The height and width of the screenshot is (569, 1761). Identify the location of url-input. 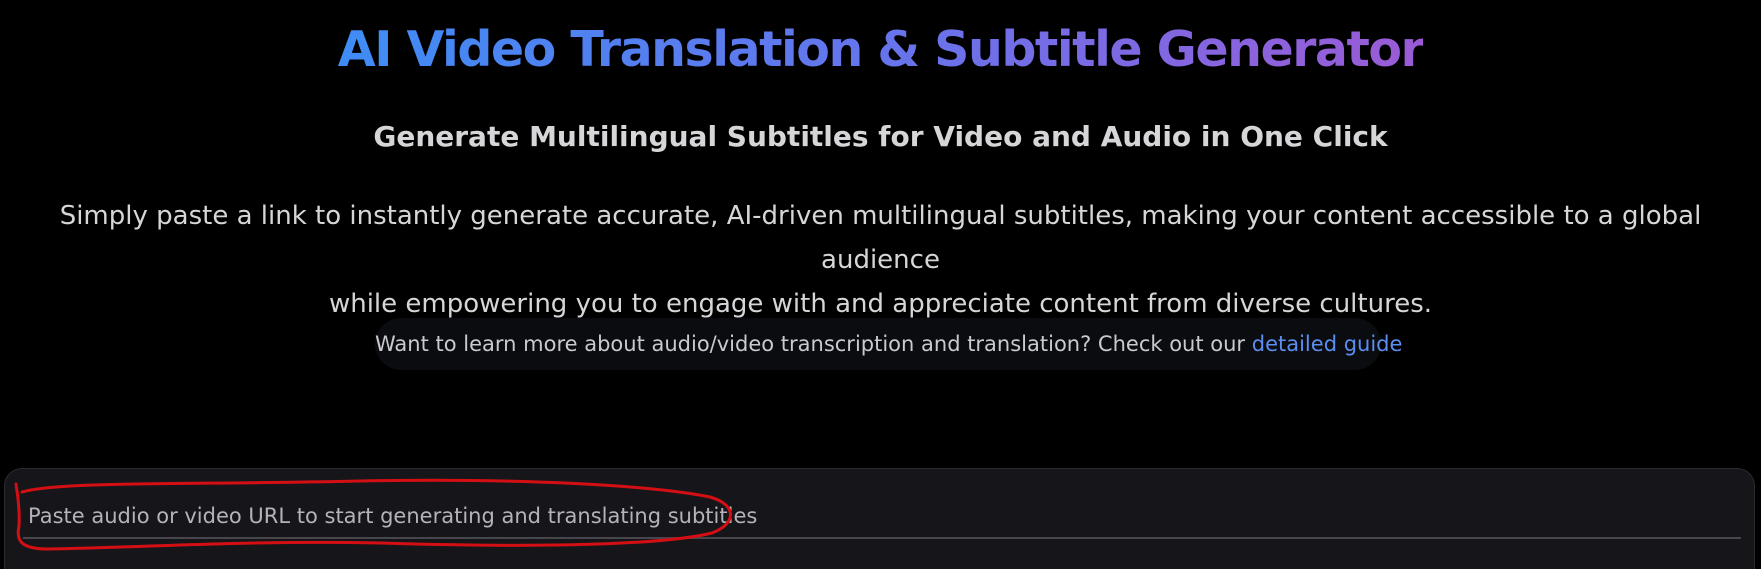
(882, 517).